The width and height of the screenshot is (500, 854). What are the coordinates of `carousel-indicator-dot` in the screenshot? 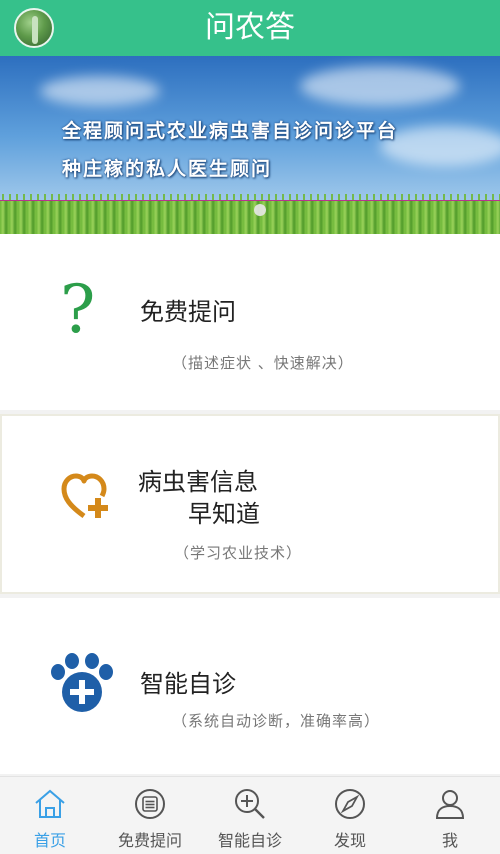 It's located at (260, 210).